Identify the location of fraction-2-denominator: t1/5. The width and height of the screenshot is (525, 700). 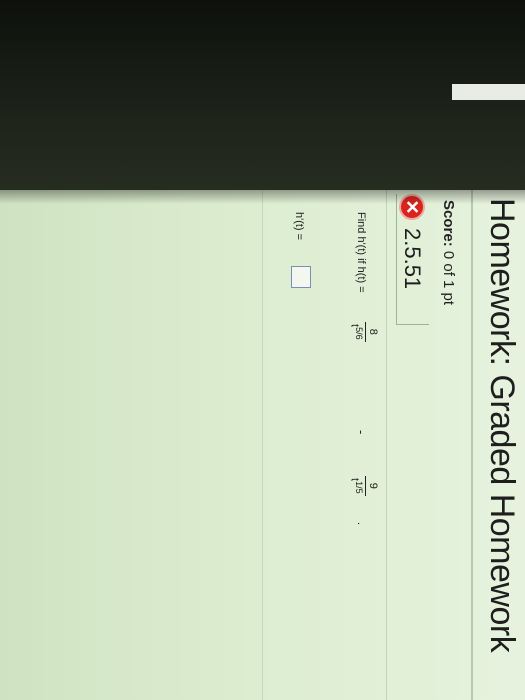
(356, 486).